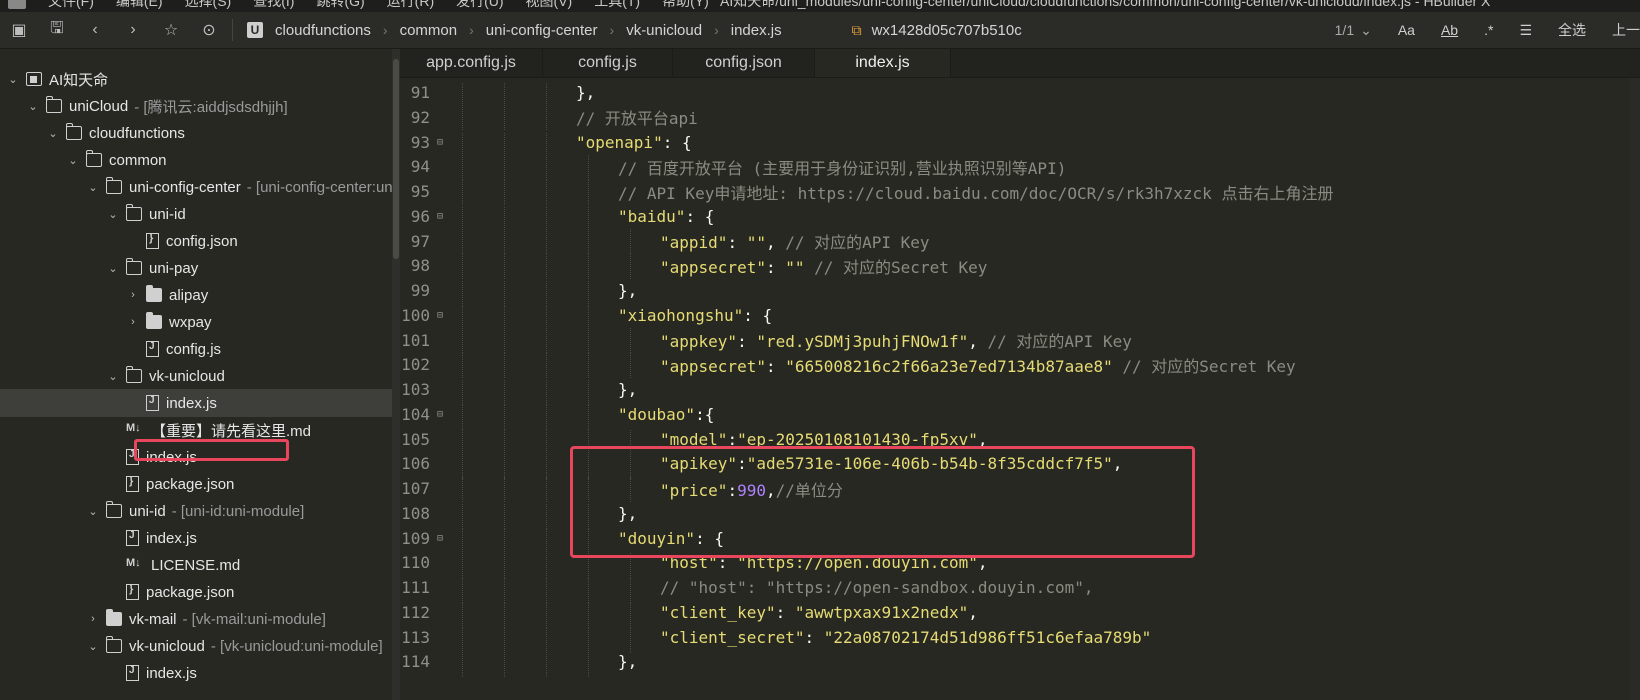  What do you see at coordinates (410, 5) in the screenshot?
I see `menu-item: 运行(R)` at bounding box center [410, 5].